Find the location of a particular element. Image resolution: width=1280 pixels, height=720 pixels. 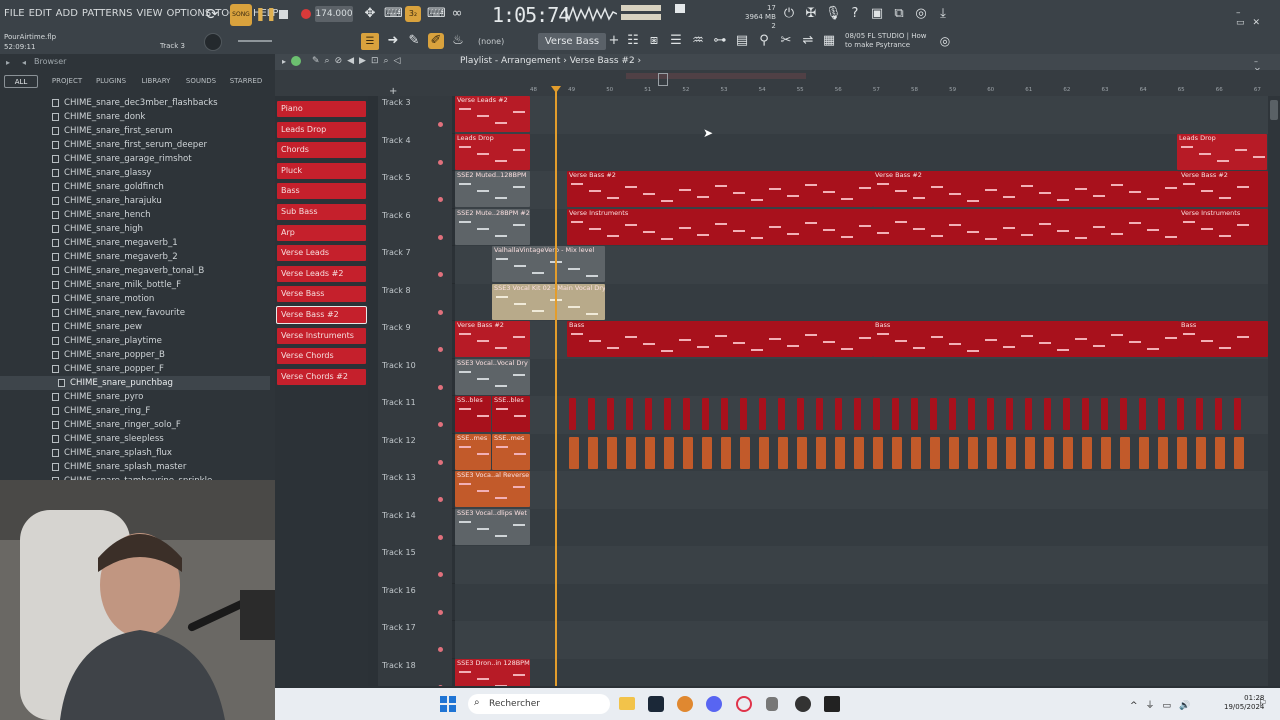

metronome-loop-icon: ⟳ is located at coordinates (212, 14).